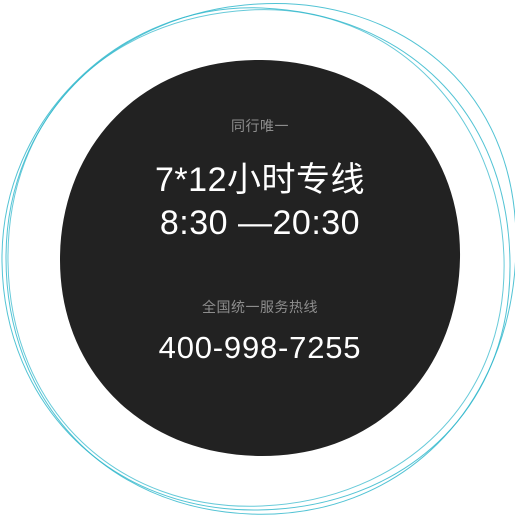 Image resolution: width=515 pixels, height=515 pixels. Describe the element at coordinates (260, 223) in the screenshot. I see `hours-range: 8:30 —20:30` at that location.